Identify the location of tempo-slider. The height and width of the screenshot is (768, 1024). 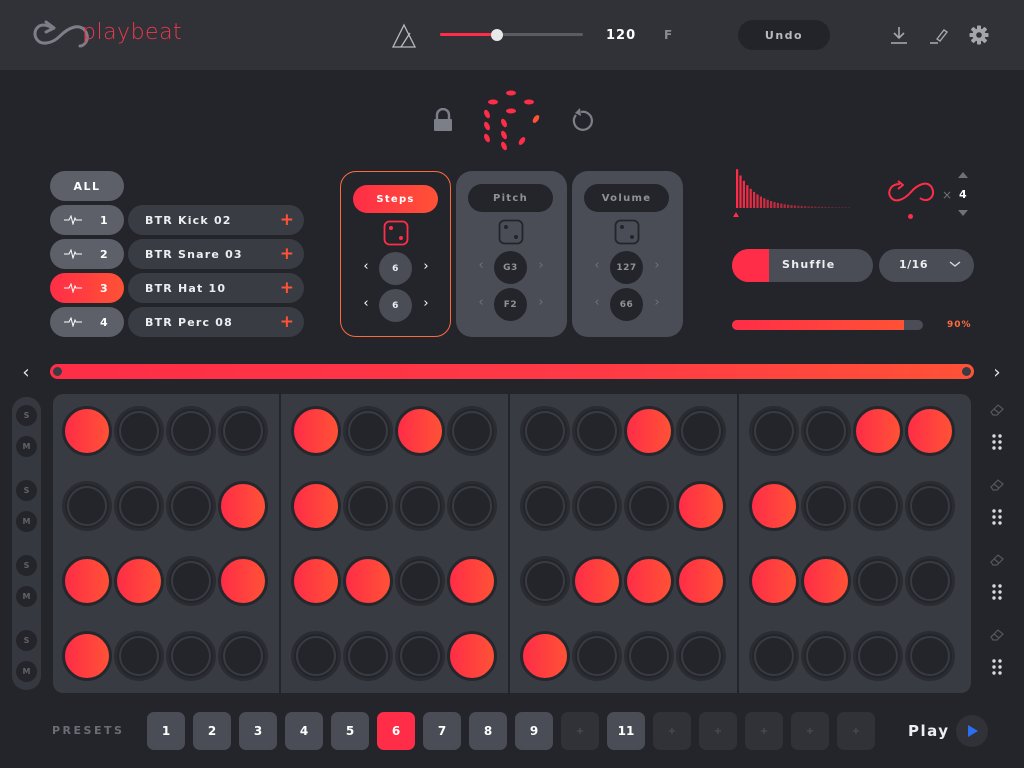
(511, 35).